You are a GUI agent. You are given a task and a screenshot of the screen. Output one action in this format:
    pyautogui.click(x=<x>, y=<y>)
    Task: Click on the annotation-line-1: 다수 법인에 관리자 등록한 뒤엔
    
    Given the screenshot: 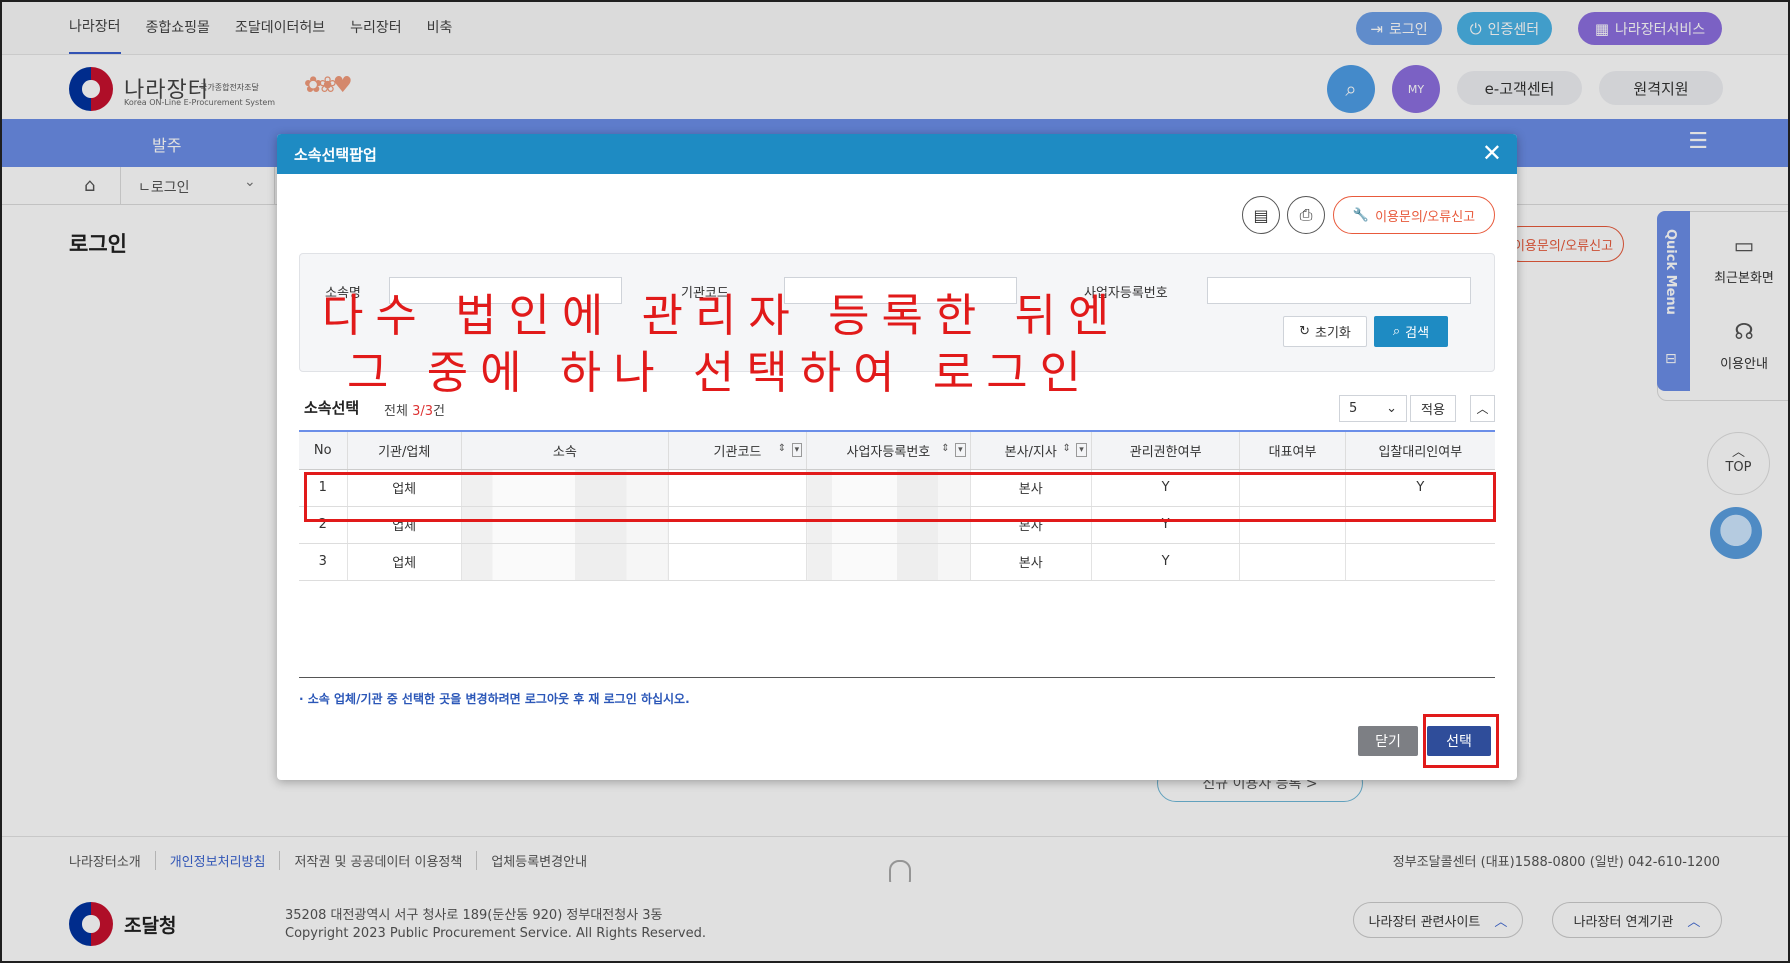 What is the action you would take?
    pyautogui.click(x=722, y=315)
    